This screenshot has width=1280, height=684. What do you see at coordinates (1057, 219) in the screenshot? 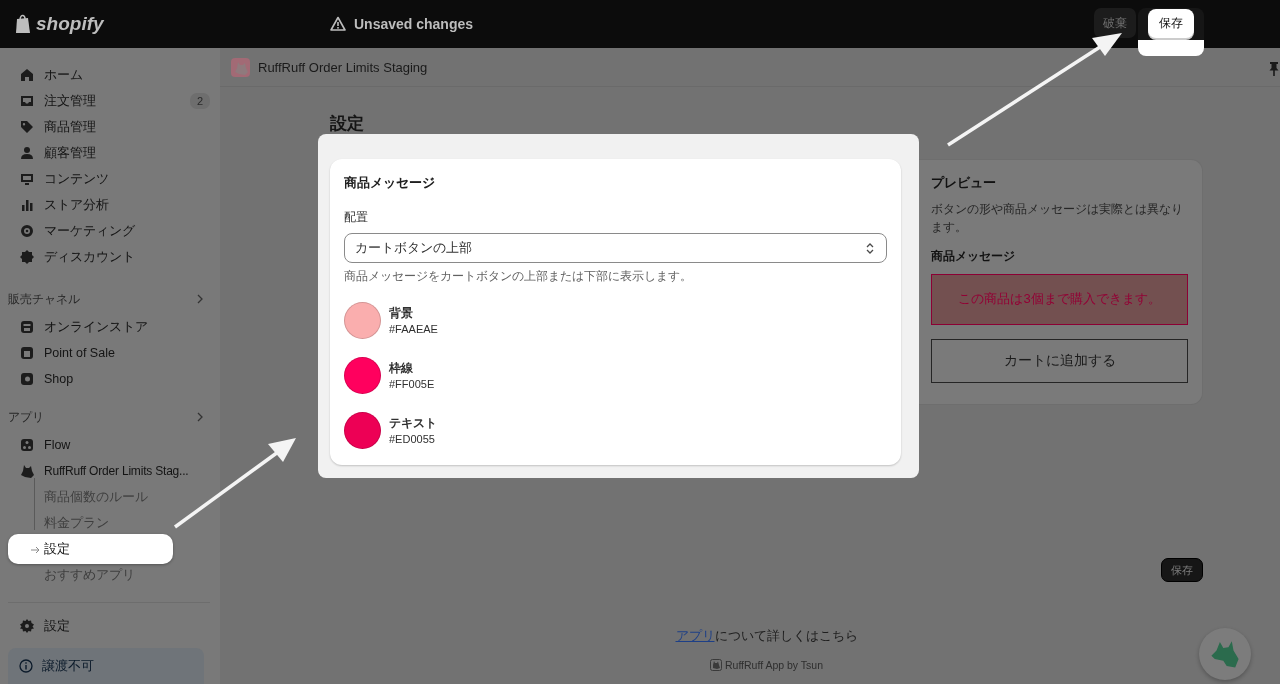
I see `preview-note: ボタンの形や商品メッセージは実際とは異なります。` at bounding box center [1057, 219].